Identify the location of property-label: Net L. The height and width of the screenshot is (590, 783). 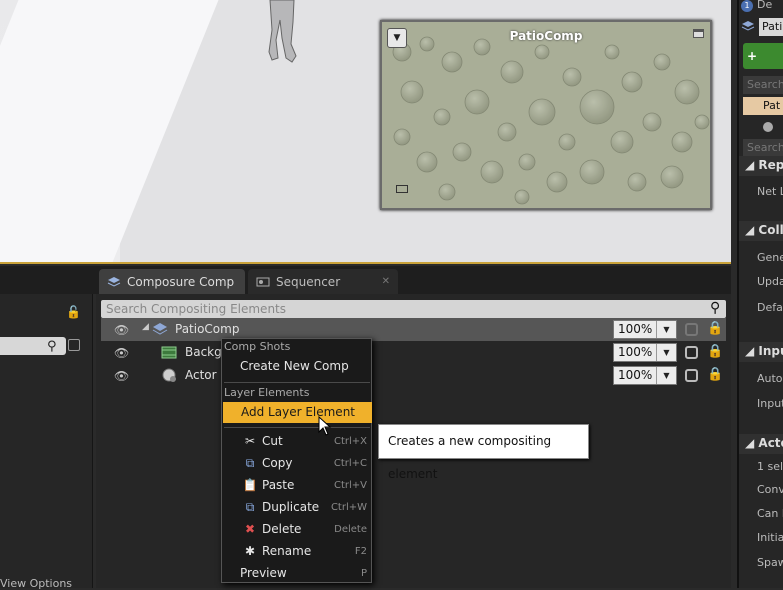
(770, 191).